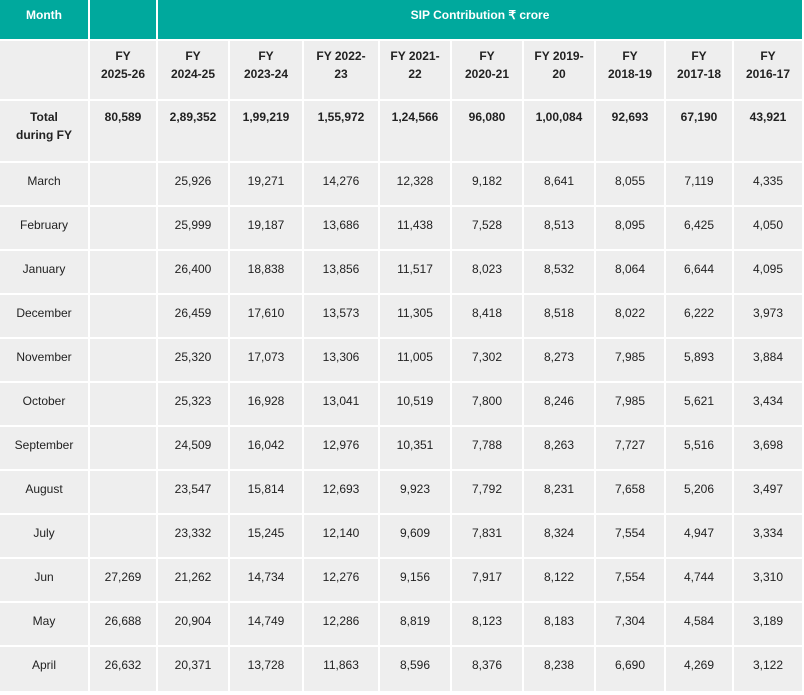  Describe the element at coordinates (768, 492) in the screenshot. I see `value-cell: 3,497` at that location.